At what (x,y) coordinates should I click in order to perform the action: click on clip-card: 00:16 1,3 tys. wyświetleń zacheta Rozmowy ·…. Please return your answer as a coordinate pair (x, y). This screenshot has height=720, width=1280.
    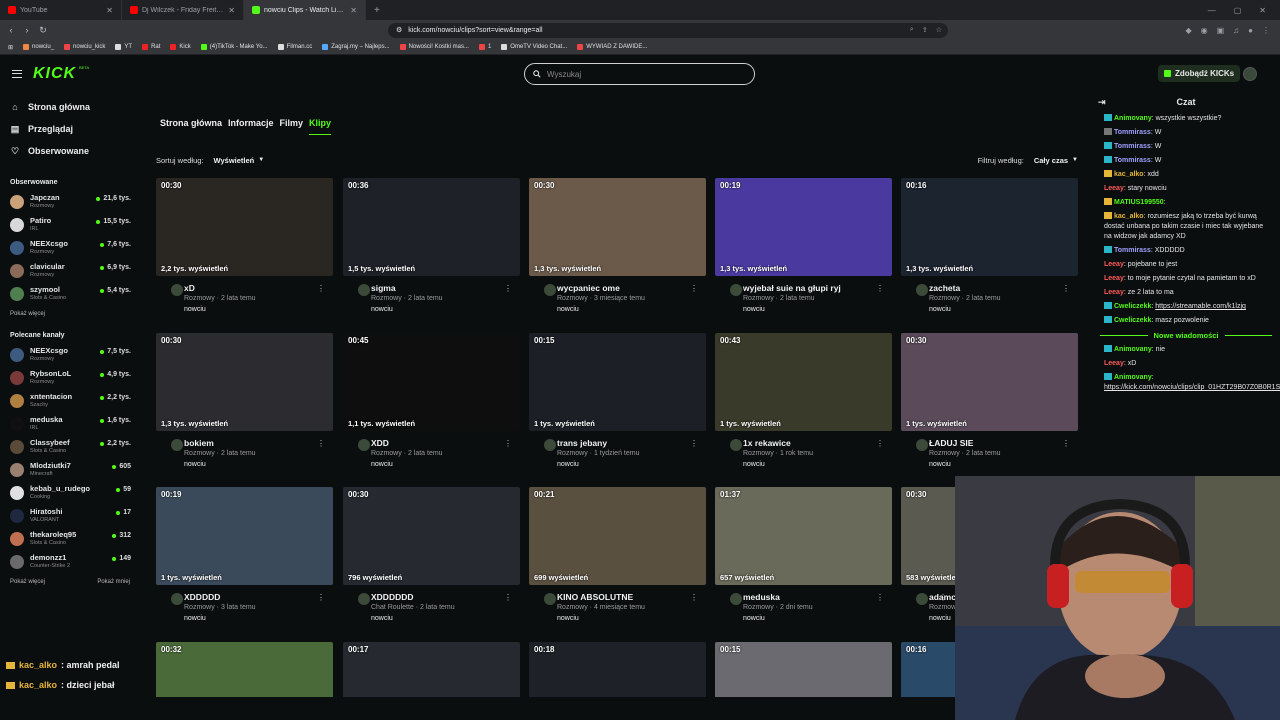
    Looking at the image, I should click on (989, 248).